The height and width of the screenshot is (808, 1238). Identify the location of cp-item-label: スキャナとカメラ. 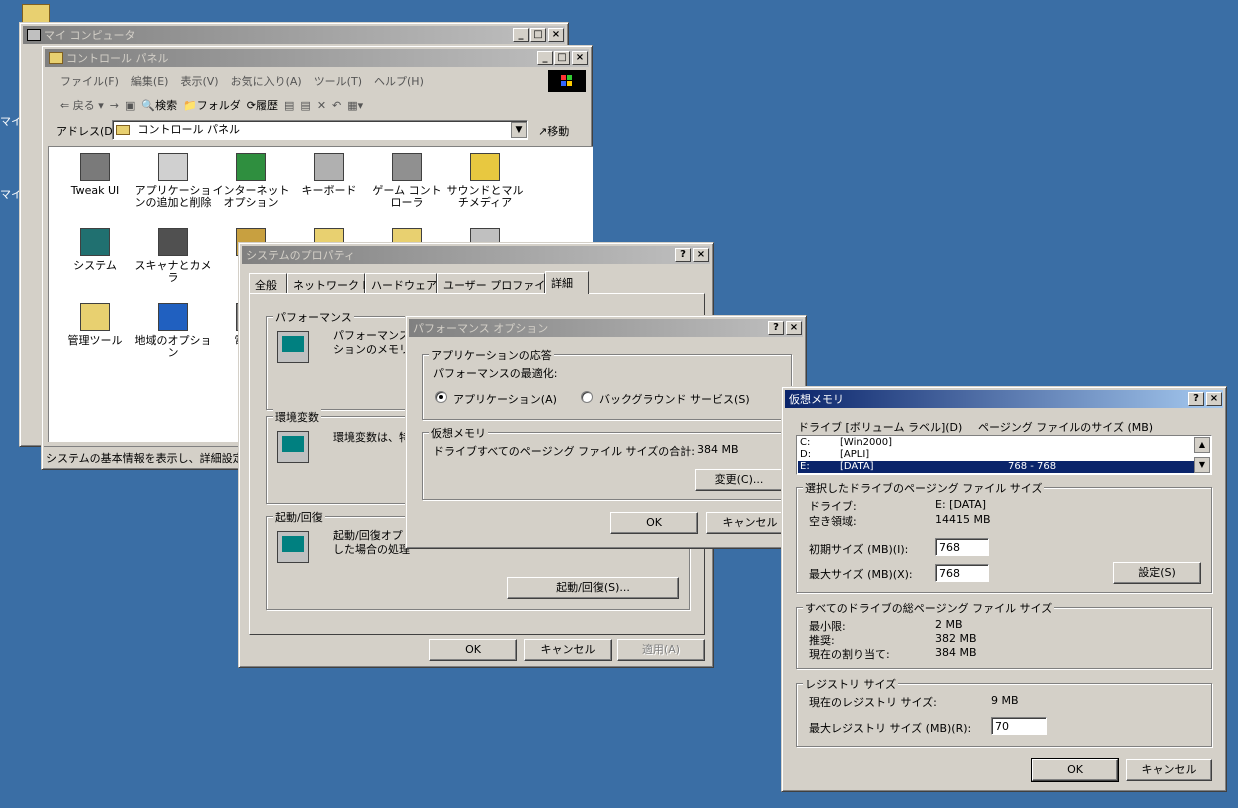
(173, 271).